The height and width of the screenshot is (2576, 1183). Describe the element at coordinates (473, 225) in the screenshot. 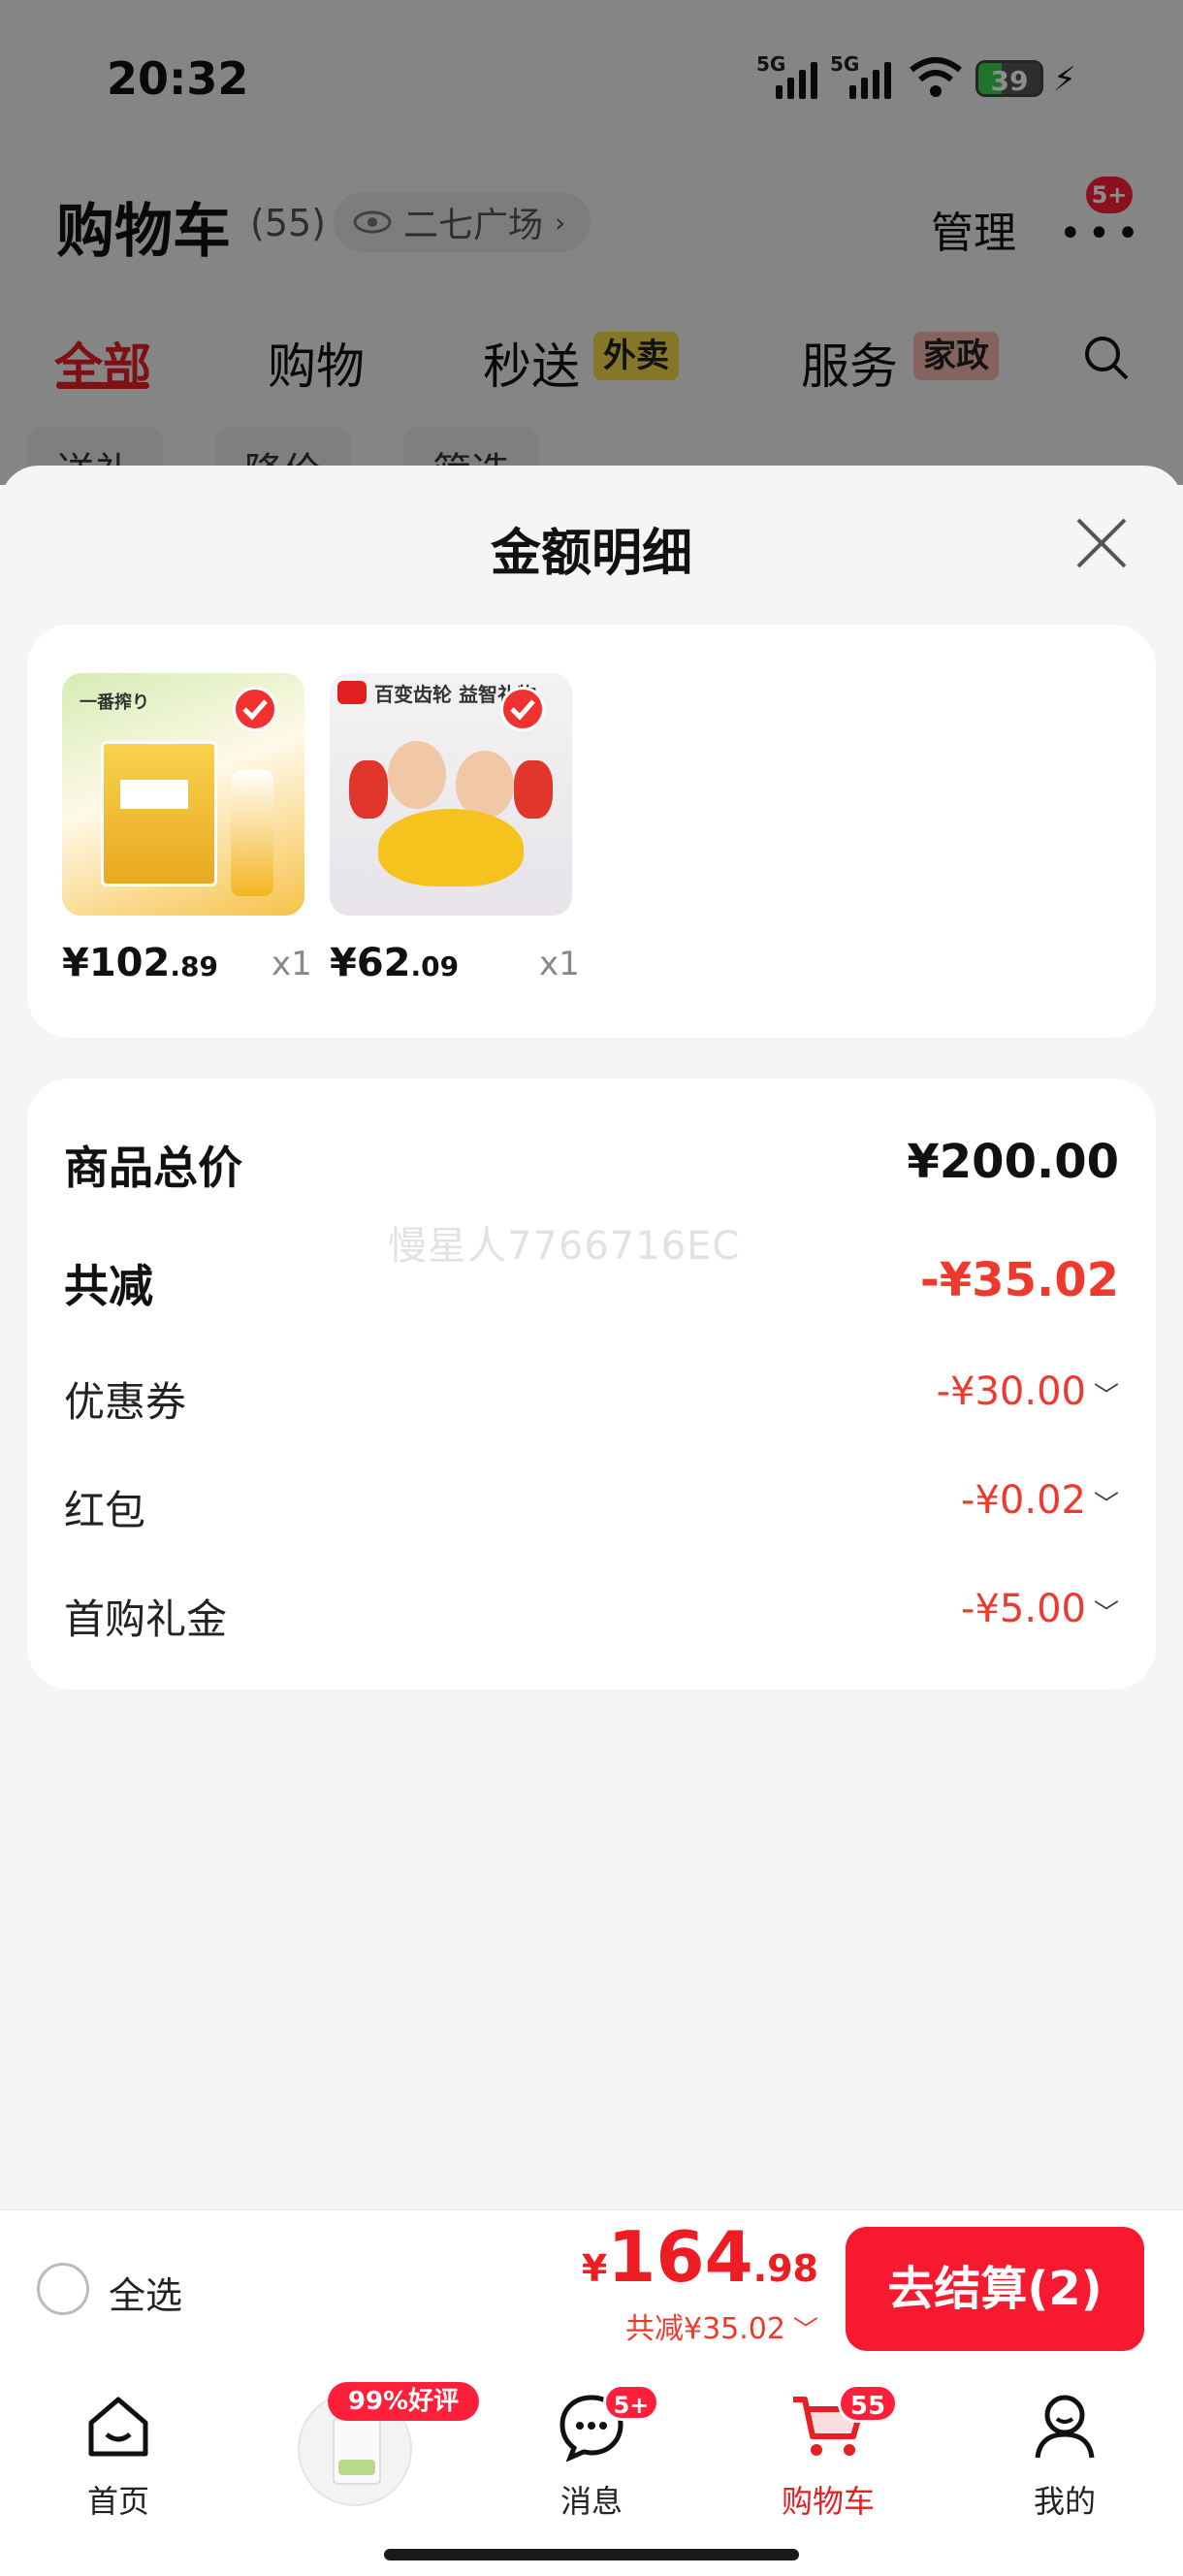

I see `location-label: 二七广场` at that location.